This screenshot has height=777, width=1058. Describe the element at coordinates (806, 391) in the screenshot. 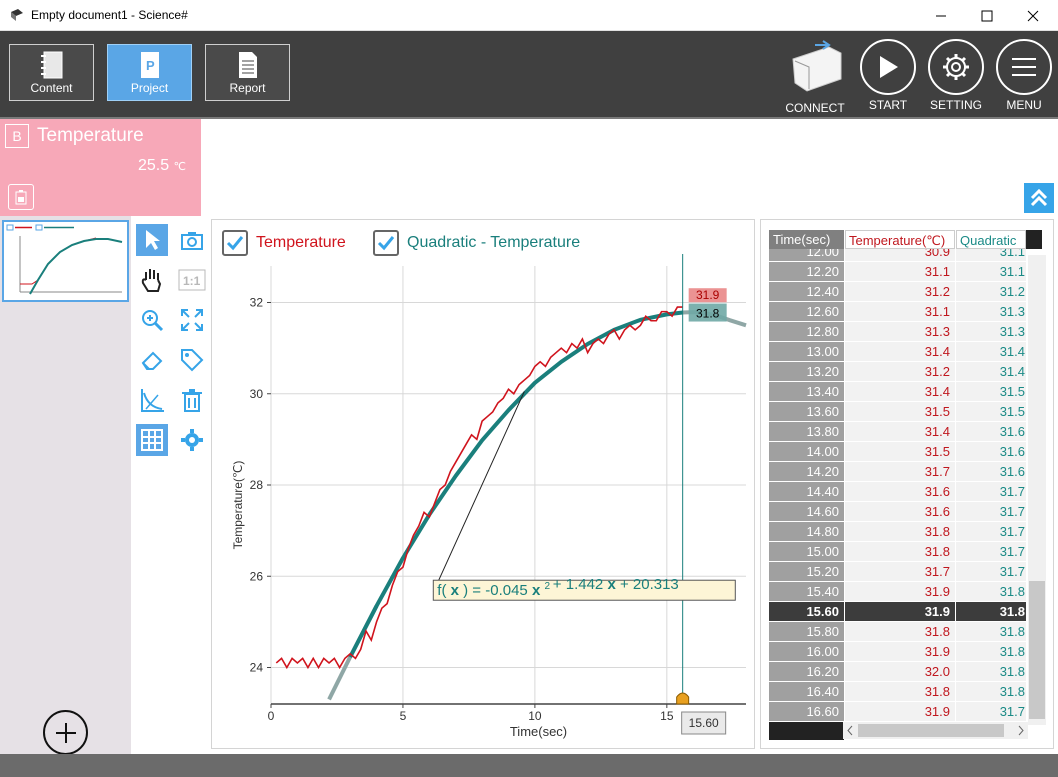

I see `table-cell: 13.40` at that location.